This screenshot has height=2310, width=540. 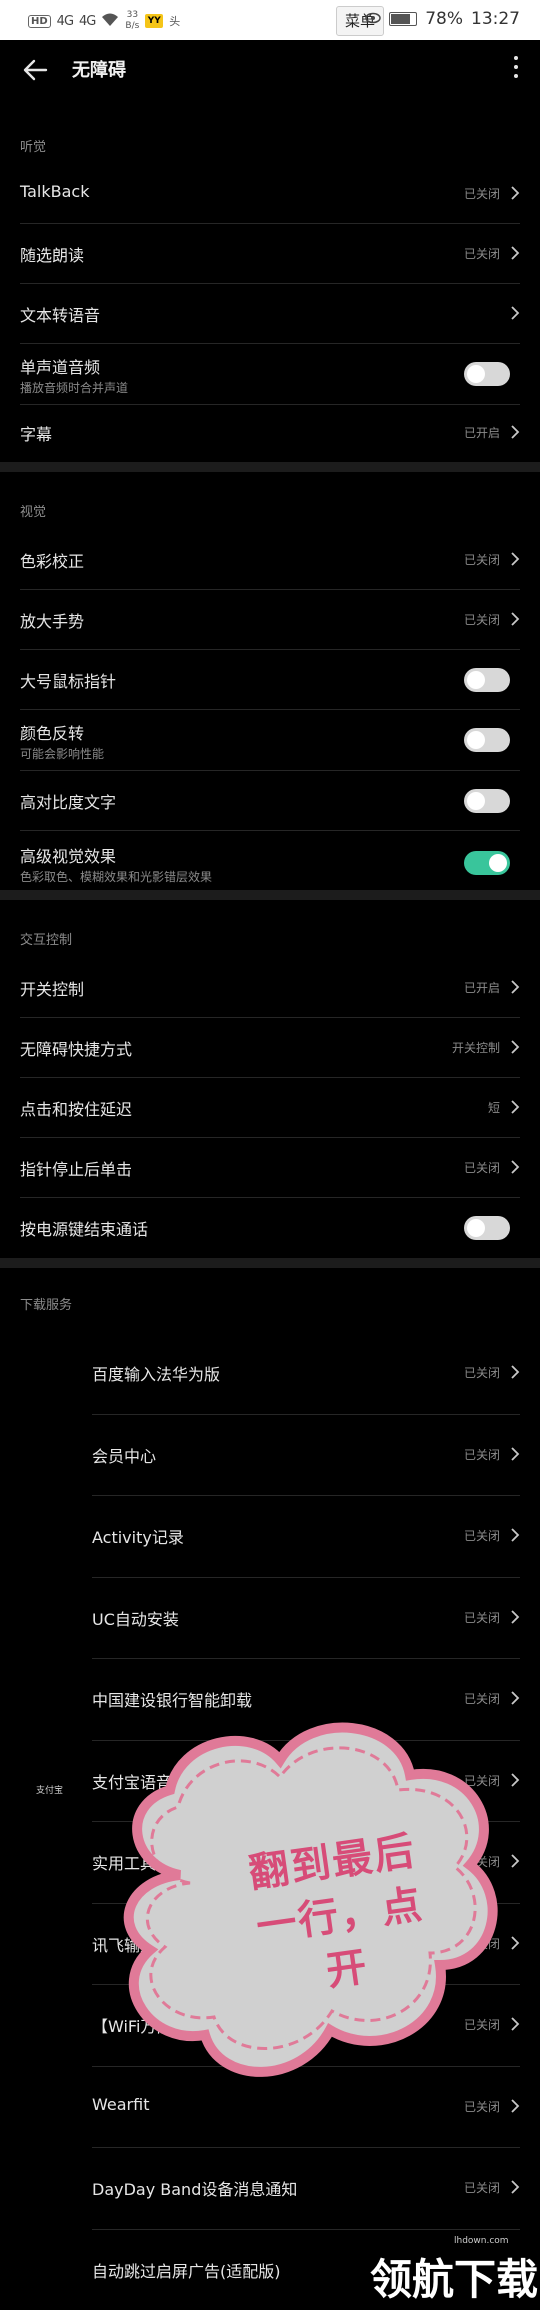 What do you see at coordinates (270, 740) in the screenshot?
I see `setting-row-color-inversion: 颜色反转 可能会影响性能` at bounding box center [270, 740].